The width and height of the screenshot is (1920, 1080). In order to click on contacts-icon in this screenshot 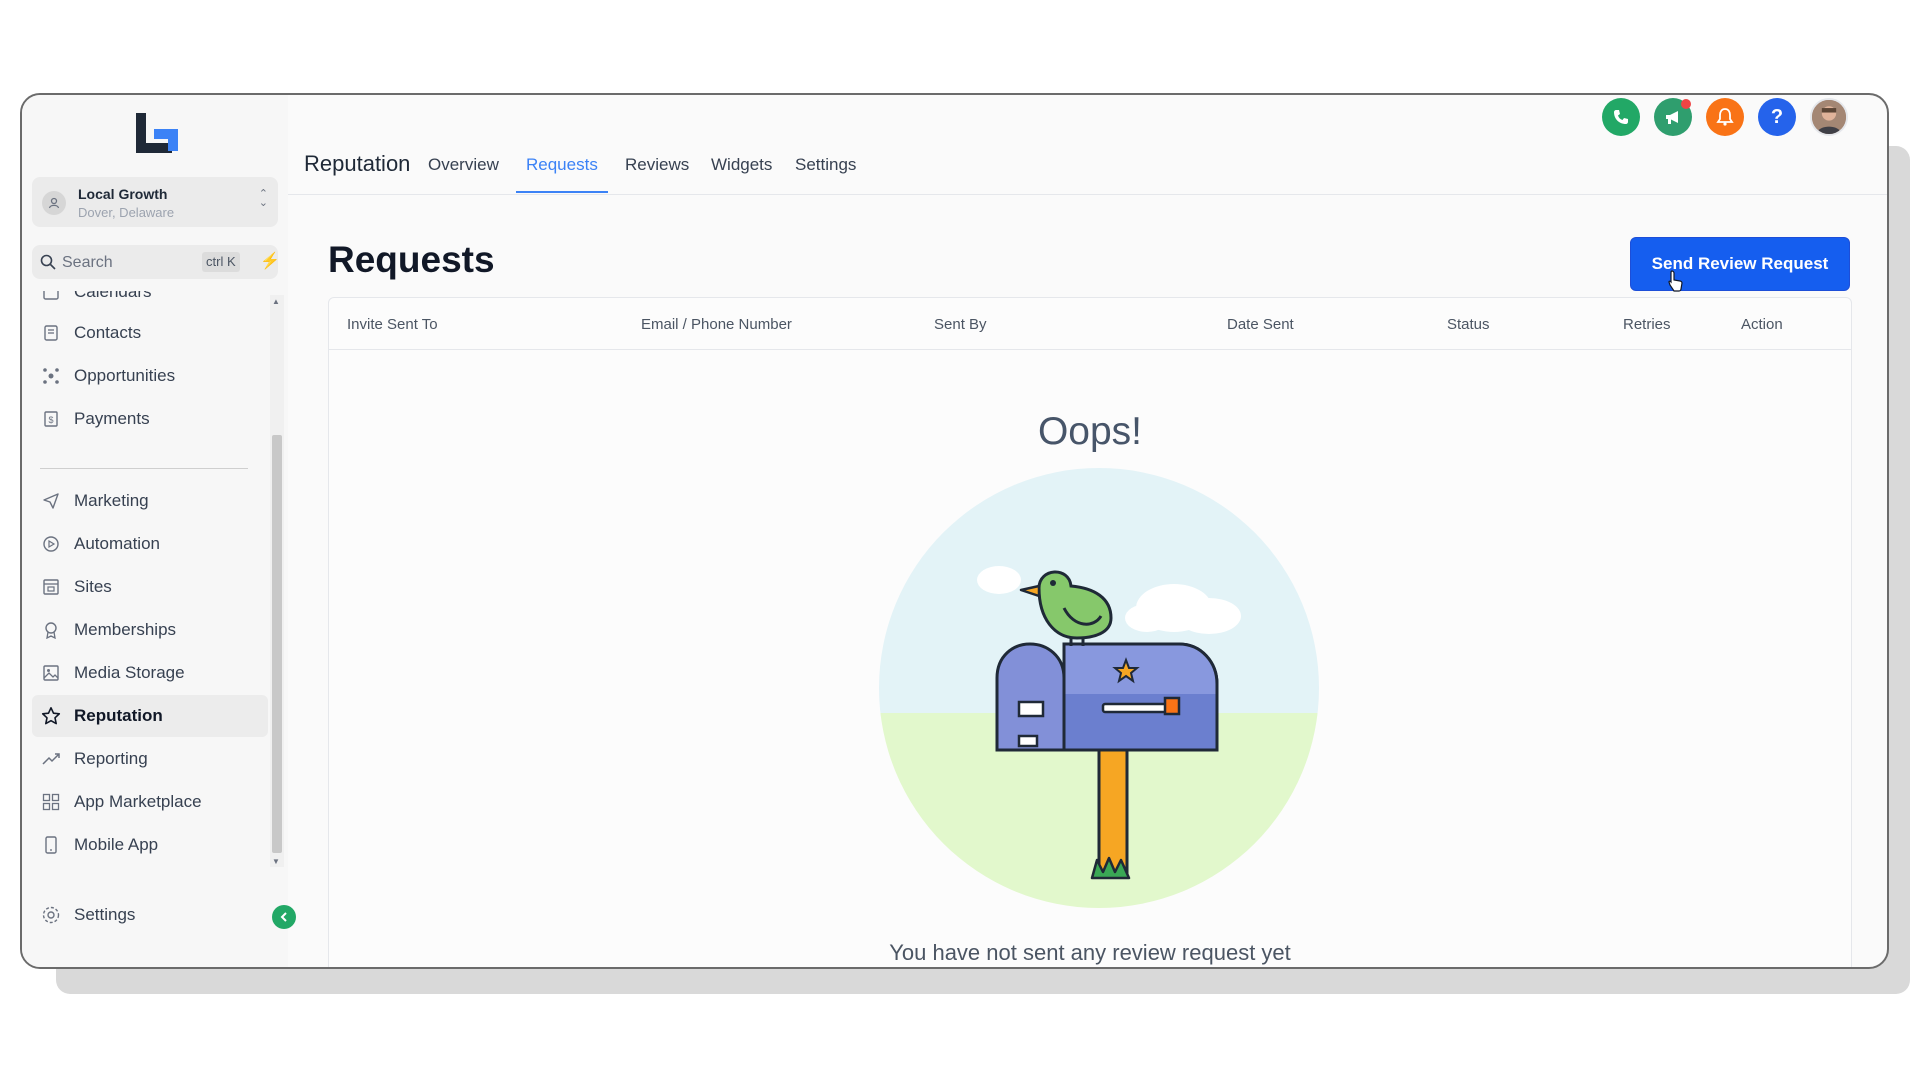, I will do `click(51, 333)`.